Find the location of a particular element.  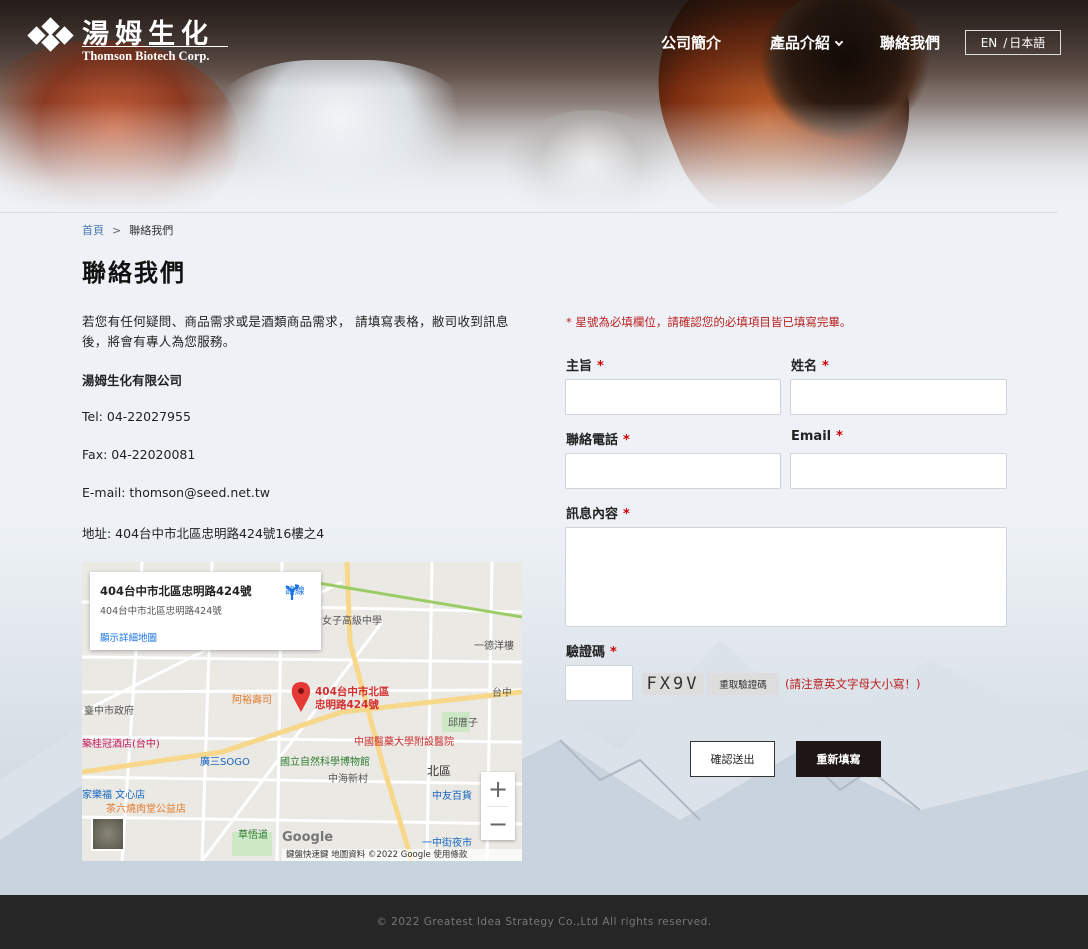

map-label-school: 女子高級中學 is located at coordinates (352, 620).